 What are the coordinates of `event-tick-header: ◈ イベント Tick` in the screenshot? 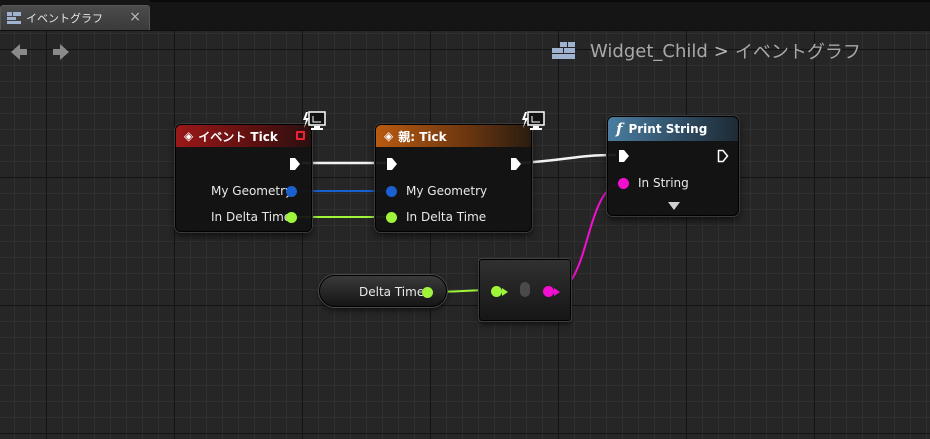 It's located at (243, 136).